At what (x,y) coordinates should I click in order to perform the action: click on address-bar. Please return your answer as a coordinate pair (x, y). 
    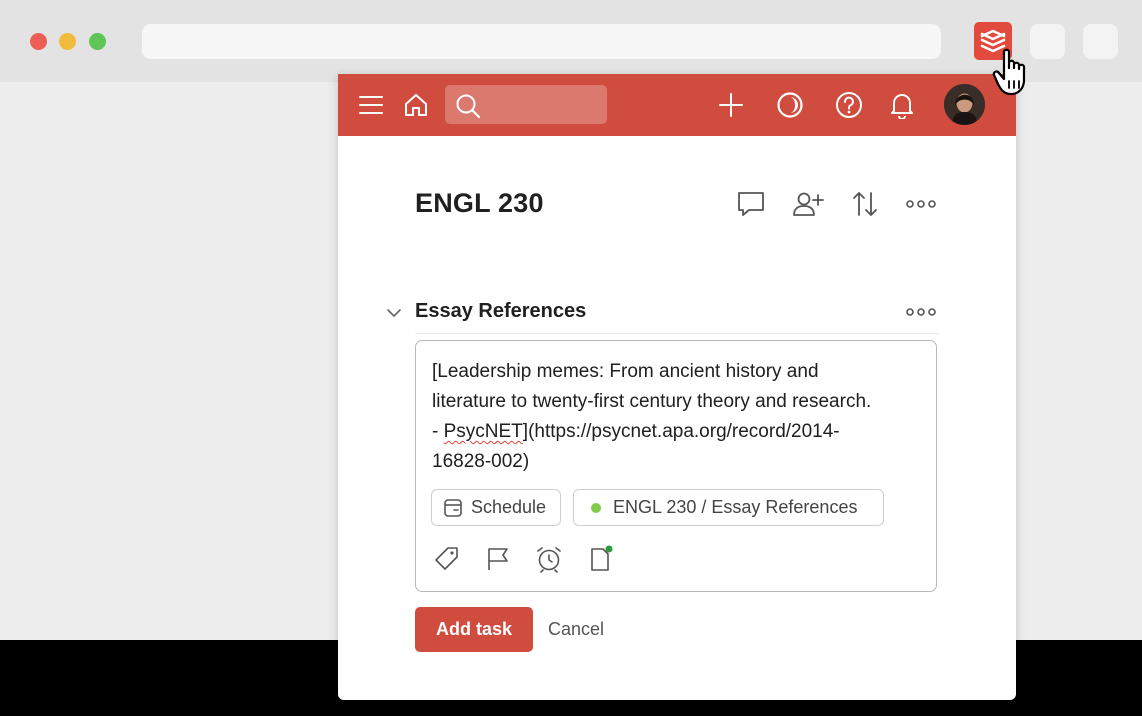
    Looking at the image, I should click on (541, 41).